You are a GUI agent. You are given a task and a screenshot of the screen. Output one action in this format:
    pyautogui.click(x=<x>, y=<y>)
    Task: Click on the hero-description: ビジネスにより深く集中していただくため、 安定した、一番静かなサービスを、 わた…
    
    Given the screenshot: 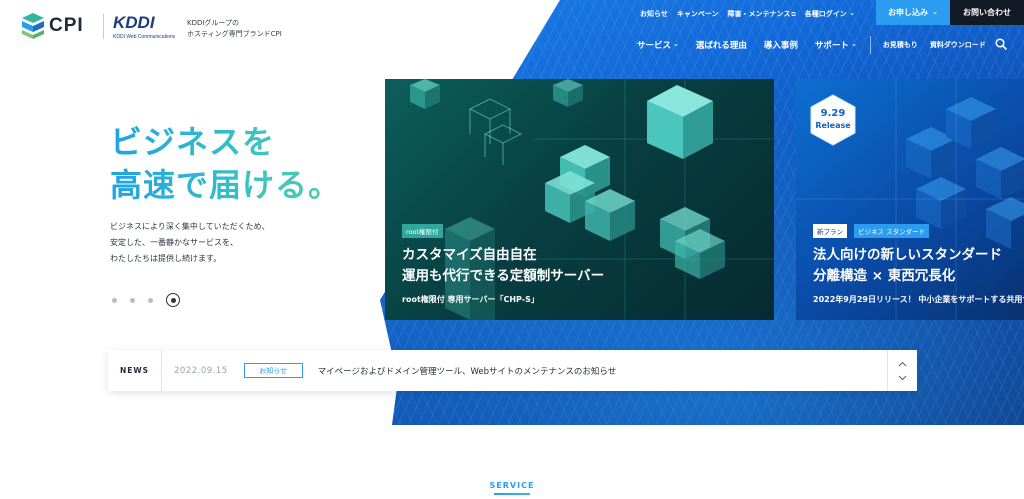 What is the action you would take?
    pyautogui.click(x=190, y=243)
    